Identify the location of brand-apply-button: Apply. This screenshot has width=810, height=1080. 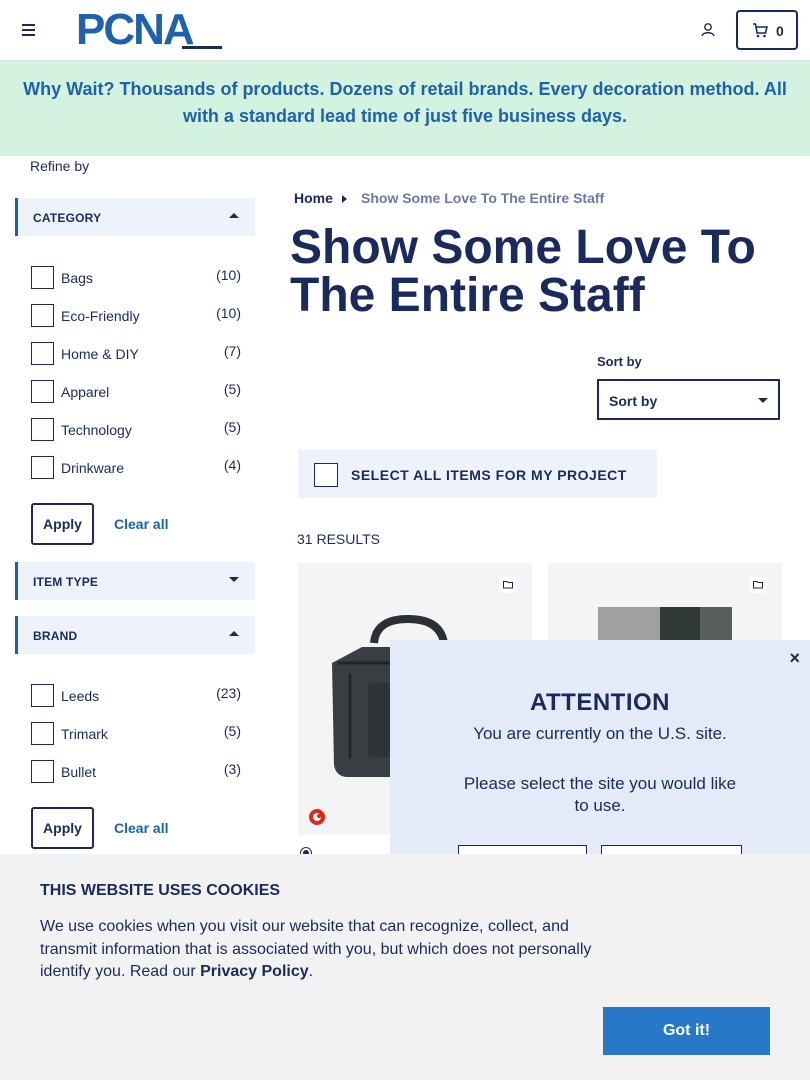
(62, 828).